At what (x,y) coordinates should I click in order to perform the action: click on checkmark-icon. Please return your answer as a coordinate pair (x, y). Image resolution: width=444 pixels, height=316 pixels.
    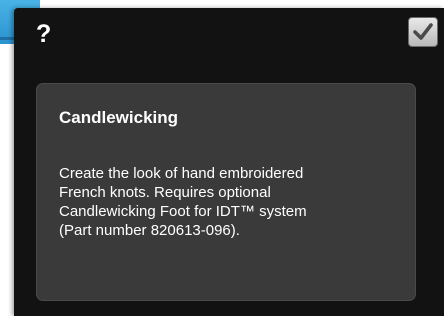
    Looking at the image, I should click on (423, 31).